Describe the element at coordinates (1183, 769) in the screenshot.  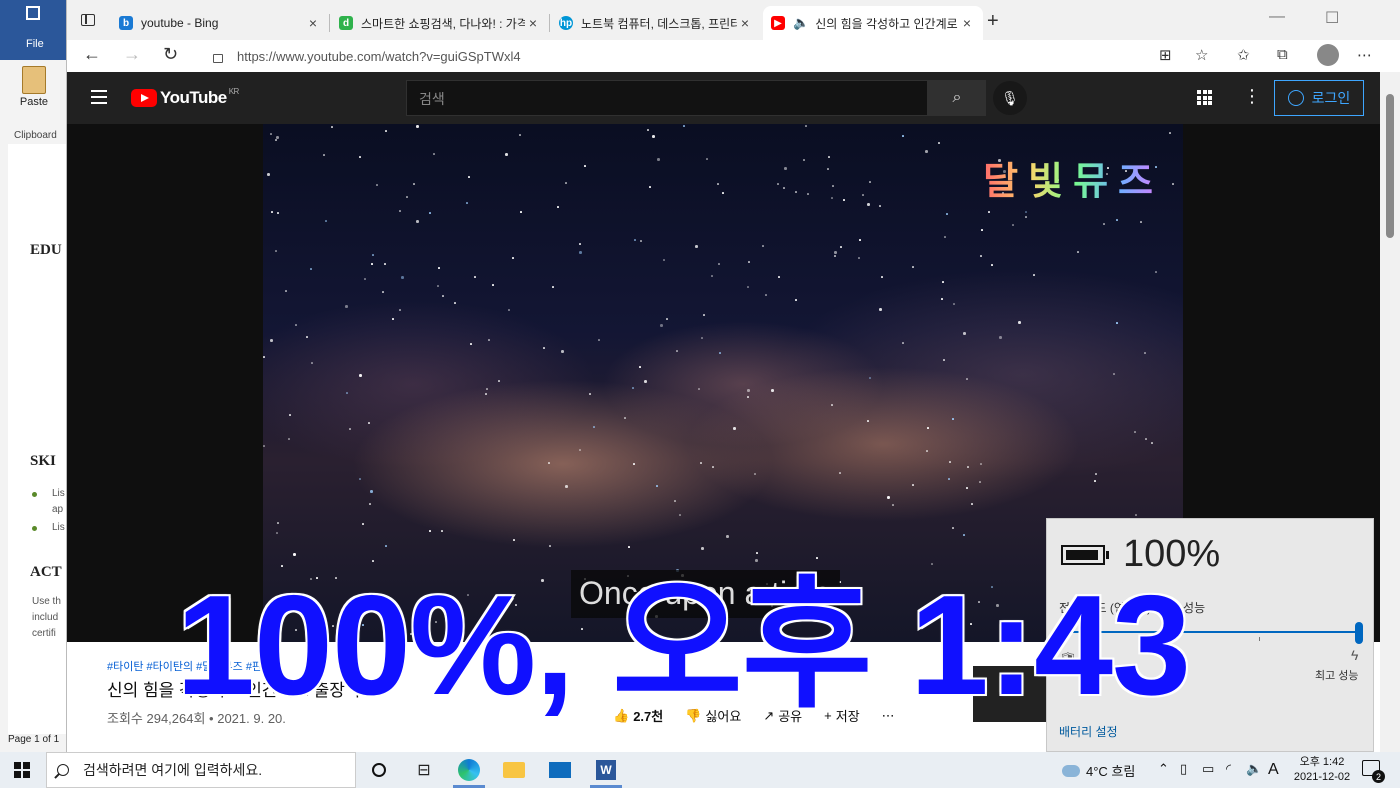
I see `device-icon: ▯` at that location.